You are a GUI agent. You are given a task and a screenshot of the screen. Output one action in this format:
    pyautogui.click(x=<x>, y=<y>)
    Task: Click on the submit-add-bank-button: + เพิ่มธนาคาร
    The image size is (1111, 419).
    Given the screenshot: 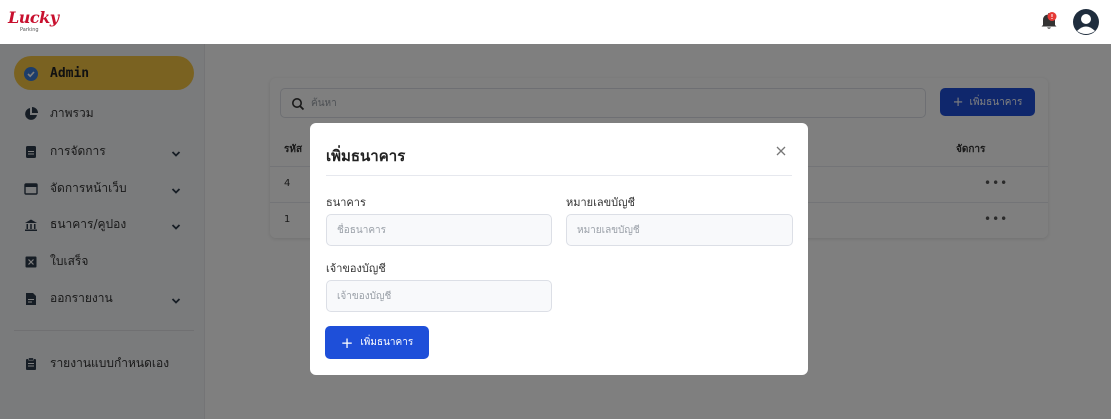 What is the action you would take?
    pyautogui.click(x=377, y=342)
    